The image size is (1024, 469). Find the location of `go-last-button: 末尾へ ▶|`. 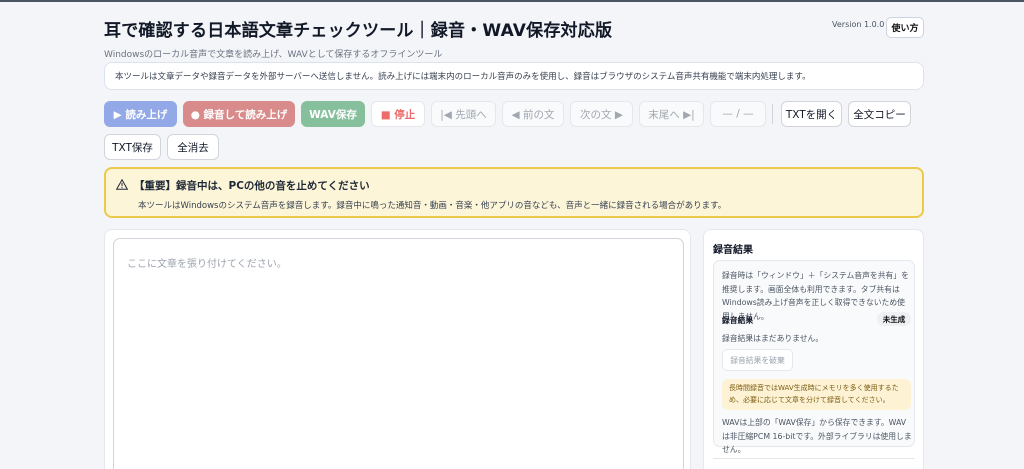

go-last-button: 末尾へ ▶| is located at coordinates (671, 114).